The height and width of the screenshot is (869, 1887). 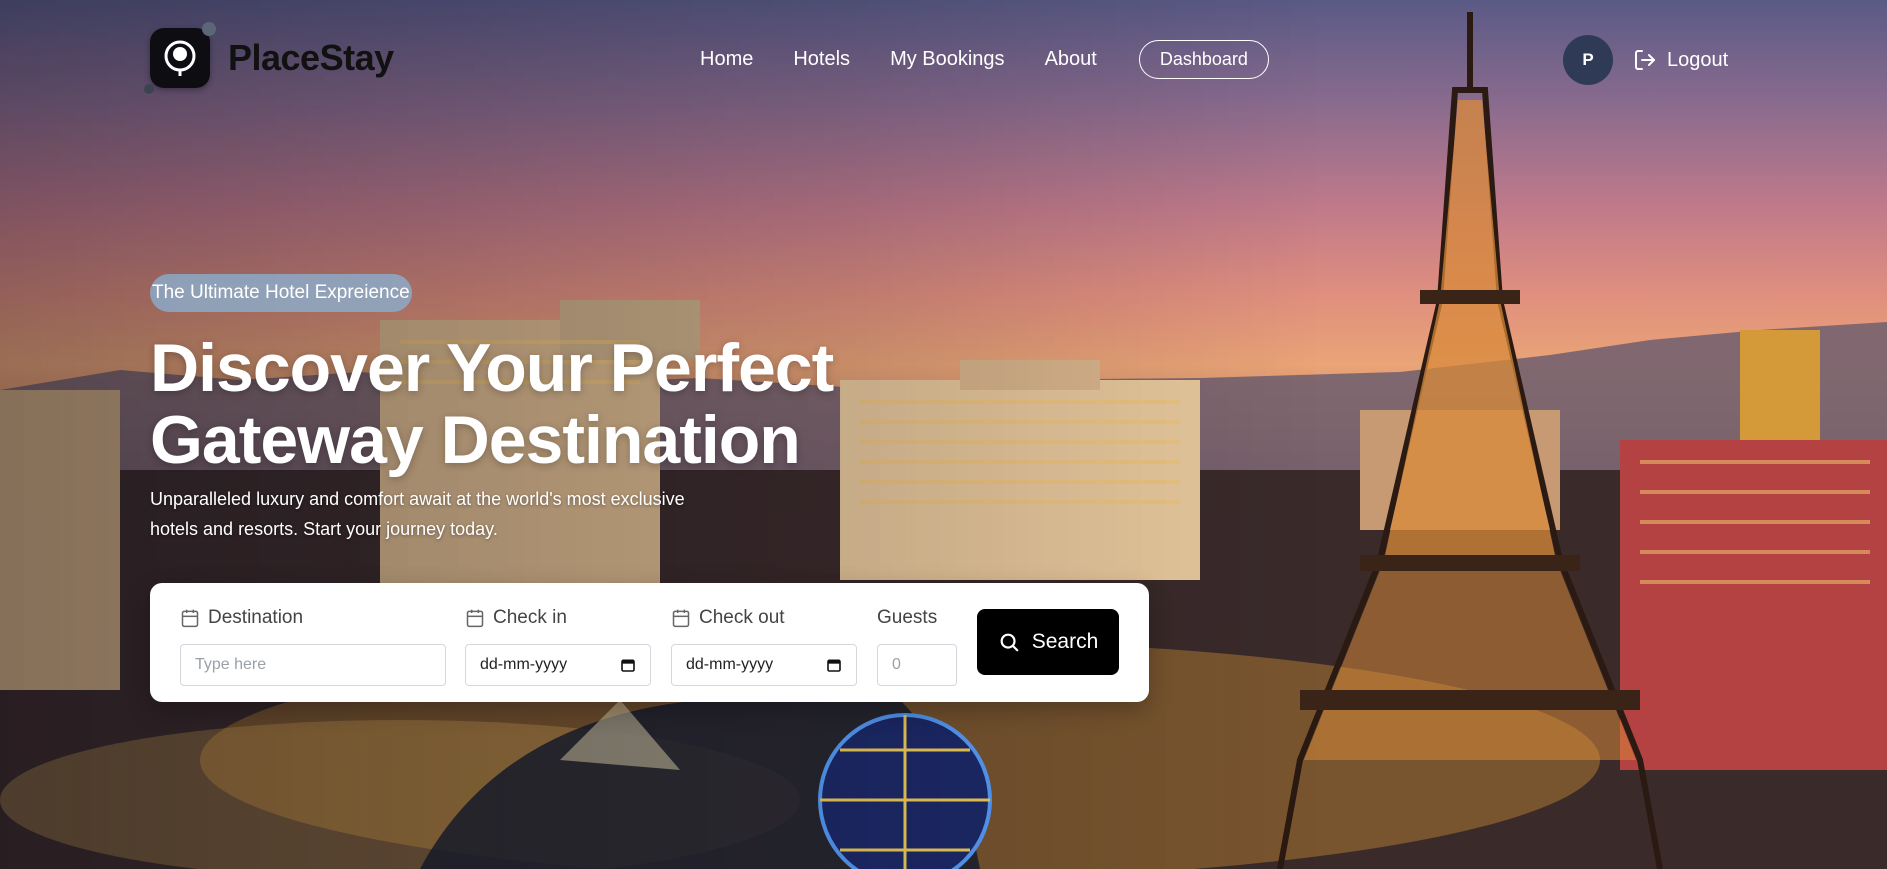 What do you see at coordinates (730, 664) in the screenshot?
I see `check-out-value: dd-mm-yyyy` at bounding box center [730, 664].